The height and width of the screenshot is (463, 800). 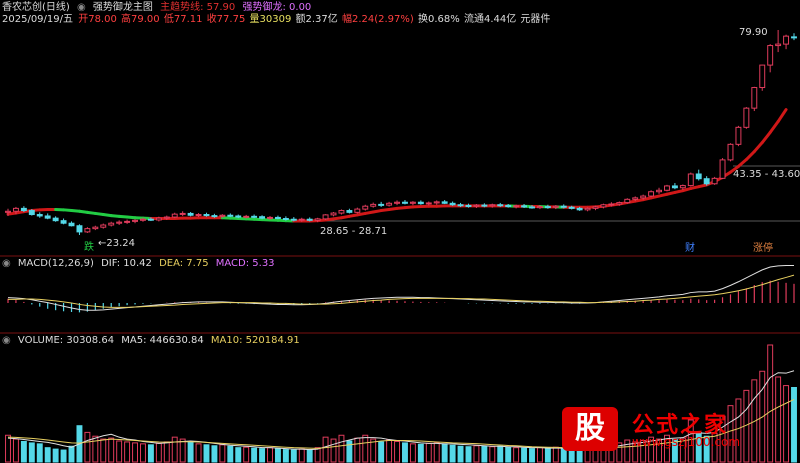 What do you see at coordinates (66, 340) in the screenshot?
I see `volume-title: VOLUME: 30308.64` at bounding box center [66, 340].